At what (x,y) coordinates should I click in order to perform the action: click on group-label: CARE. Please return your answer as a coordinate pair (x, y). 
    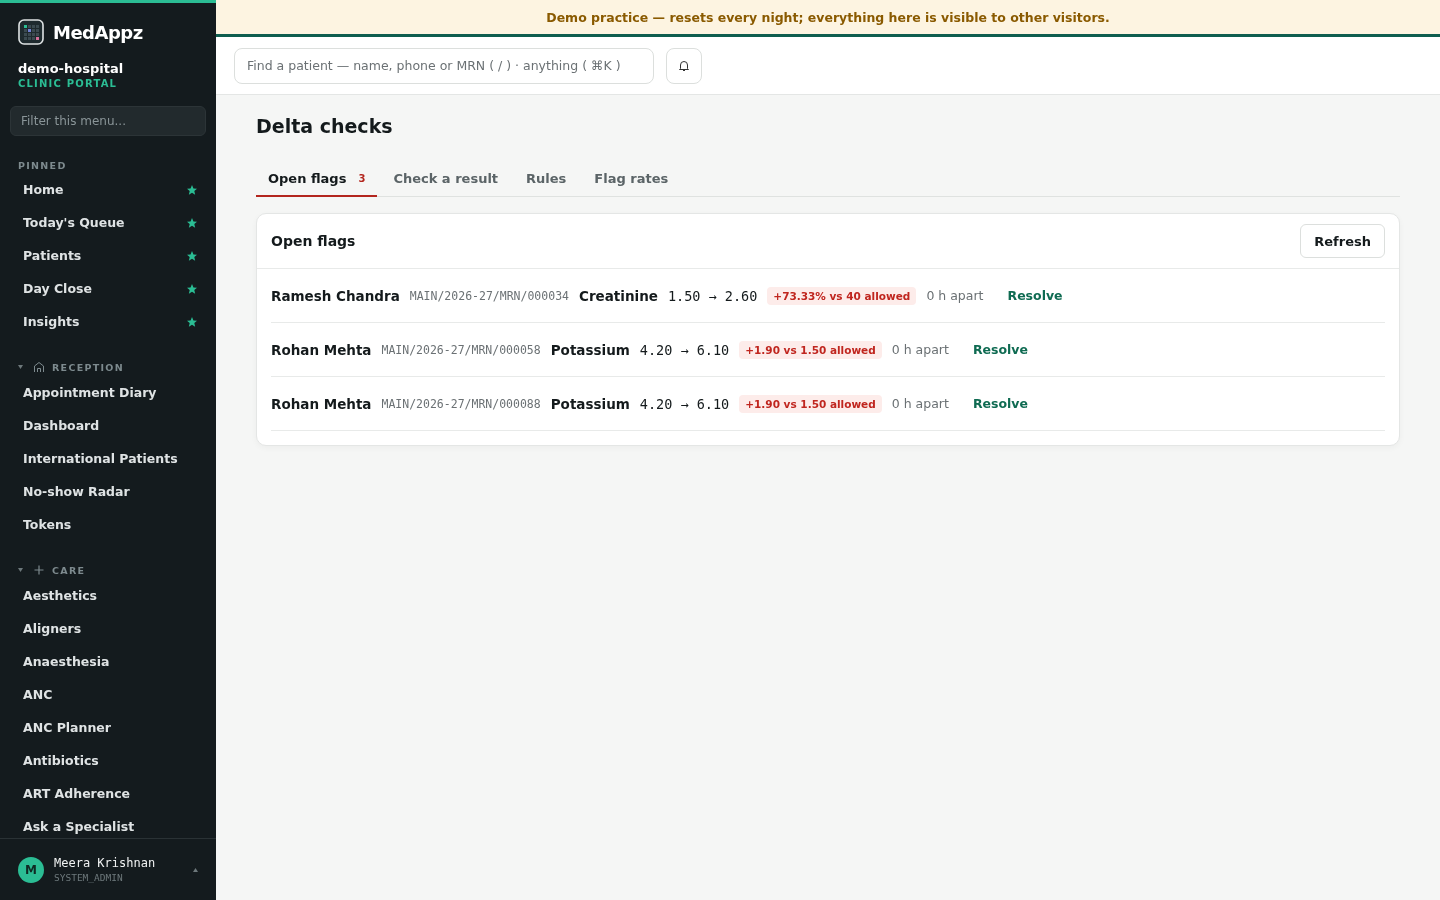
    Looking at the image, I should click on (69, 570).